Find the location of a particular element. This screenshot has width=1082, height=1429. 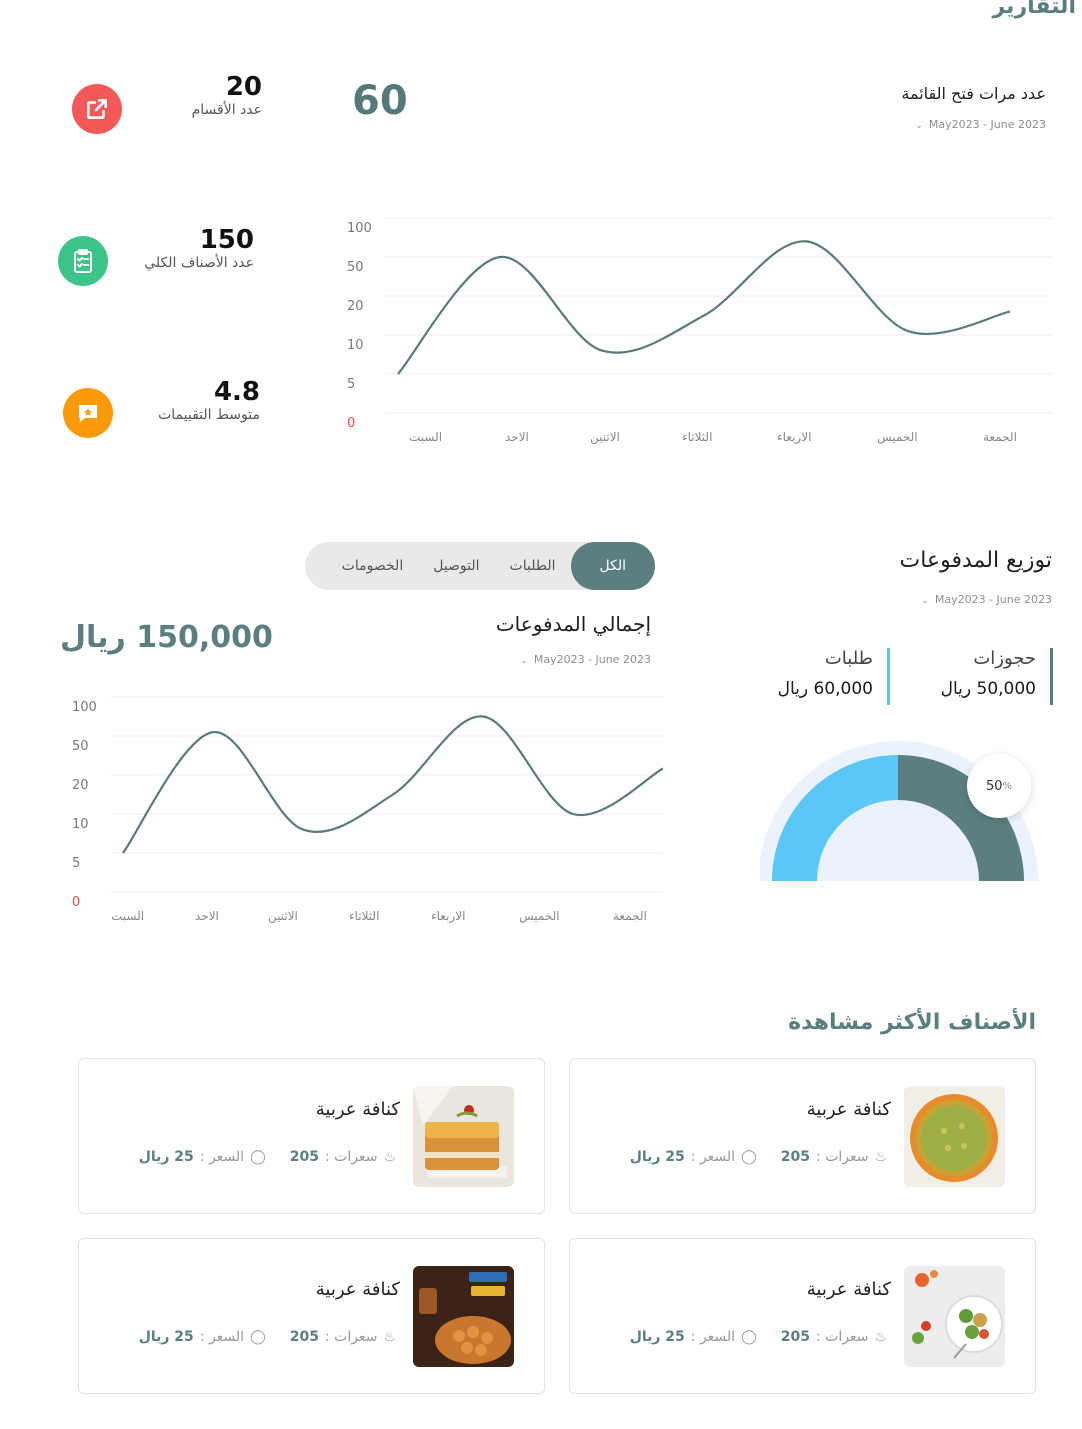

distribution-amount: 50,000 ريال is located at coordinates (988, 689).